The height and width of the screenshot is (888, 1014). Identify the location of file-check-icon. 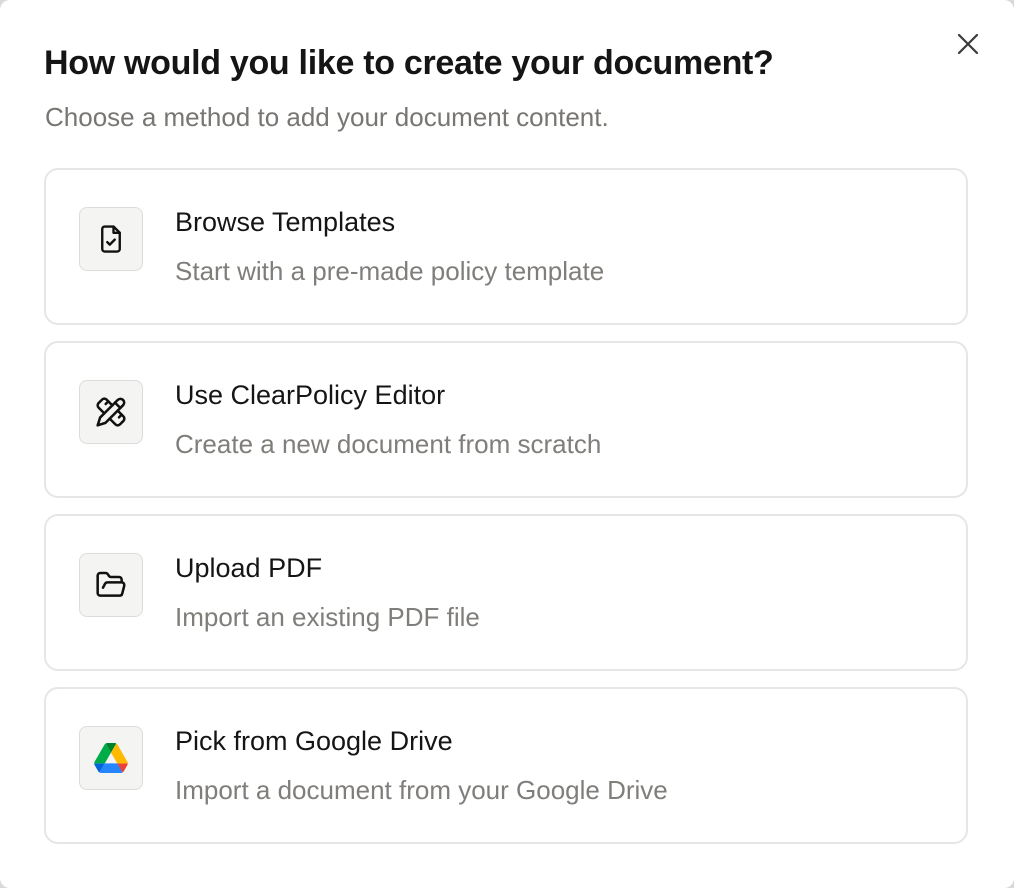
(111, 239).